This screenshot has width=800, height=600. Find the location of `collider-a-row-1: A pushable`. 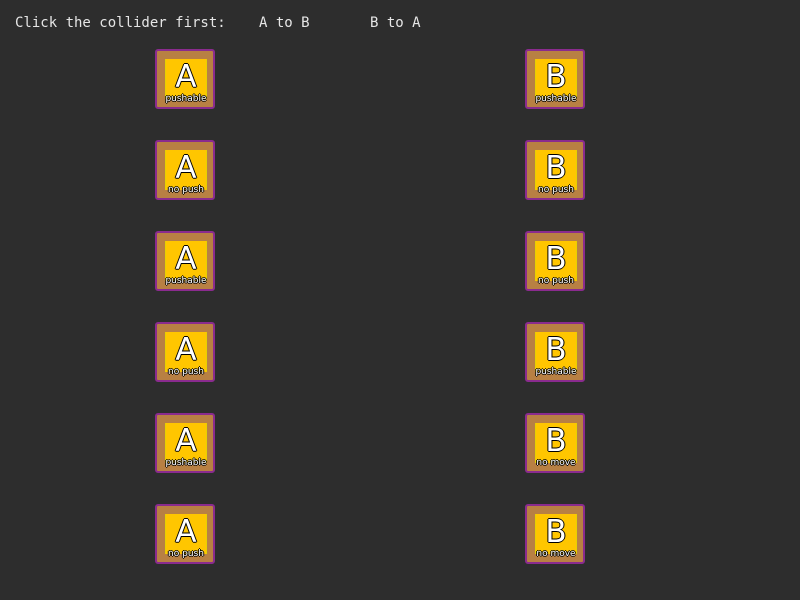

collider-a-row-1: A pushable is located at coordinates (185, 79).